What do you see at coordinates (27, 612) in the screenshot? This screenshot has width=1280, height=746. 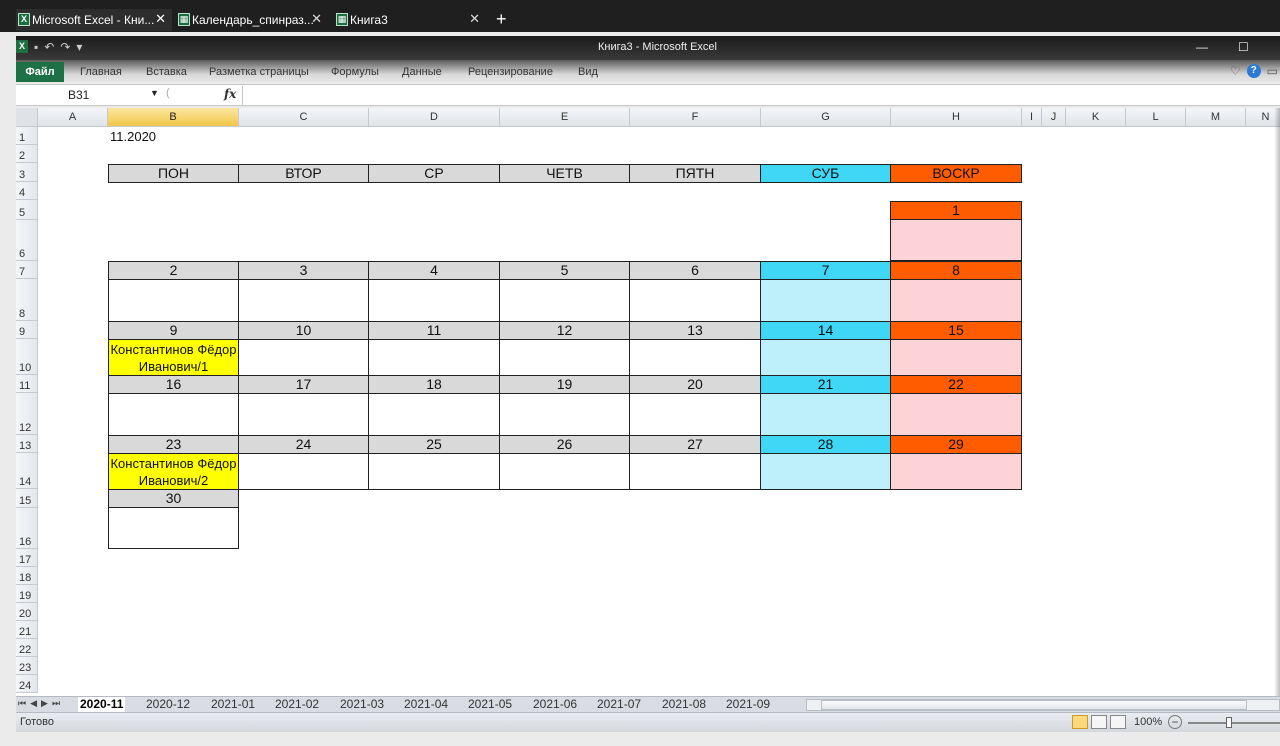 I see `row-header-20: 20` at bounding box center [27, 612].